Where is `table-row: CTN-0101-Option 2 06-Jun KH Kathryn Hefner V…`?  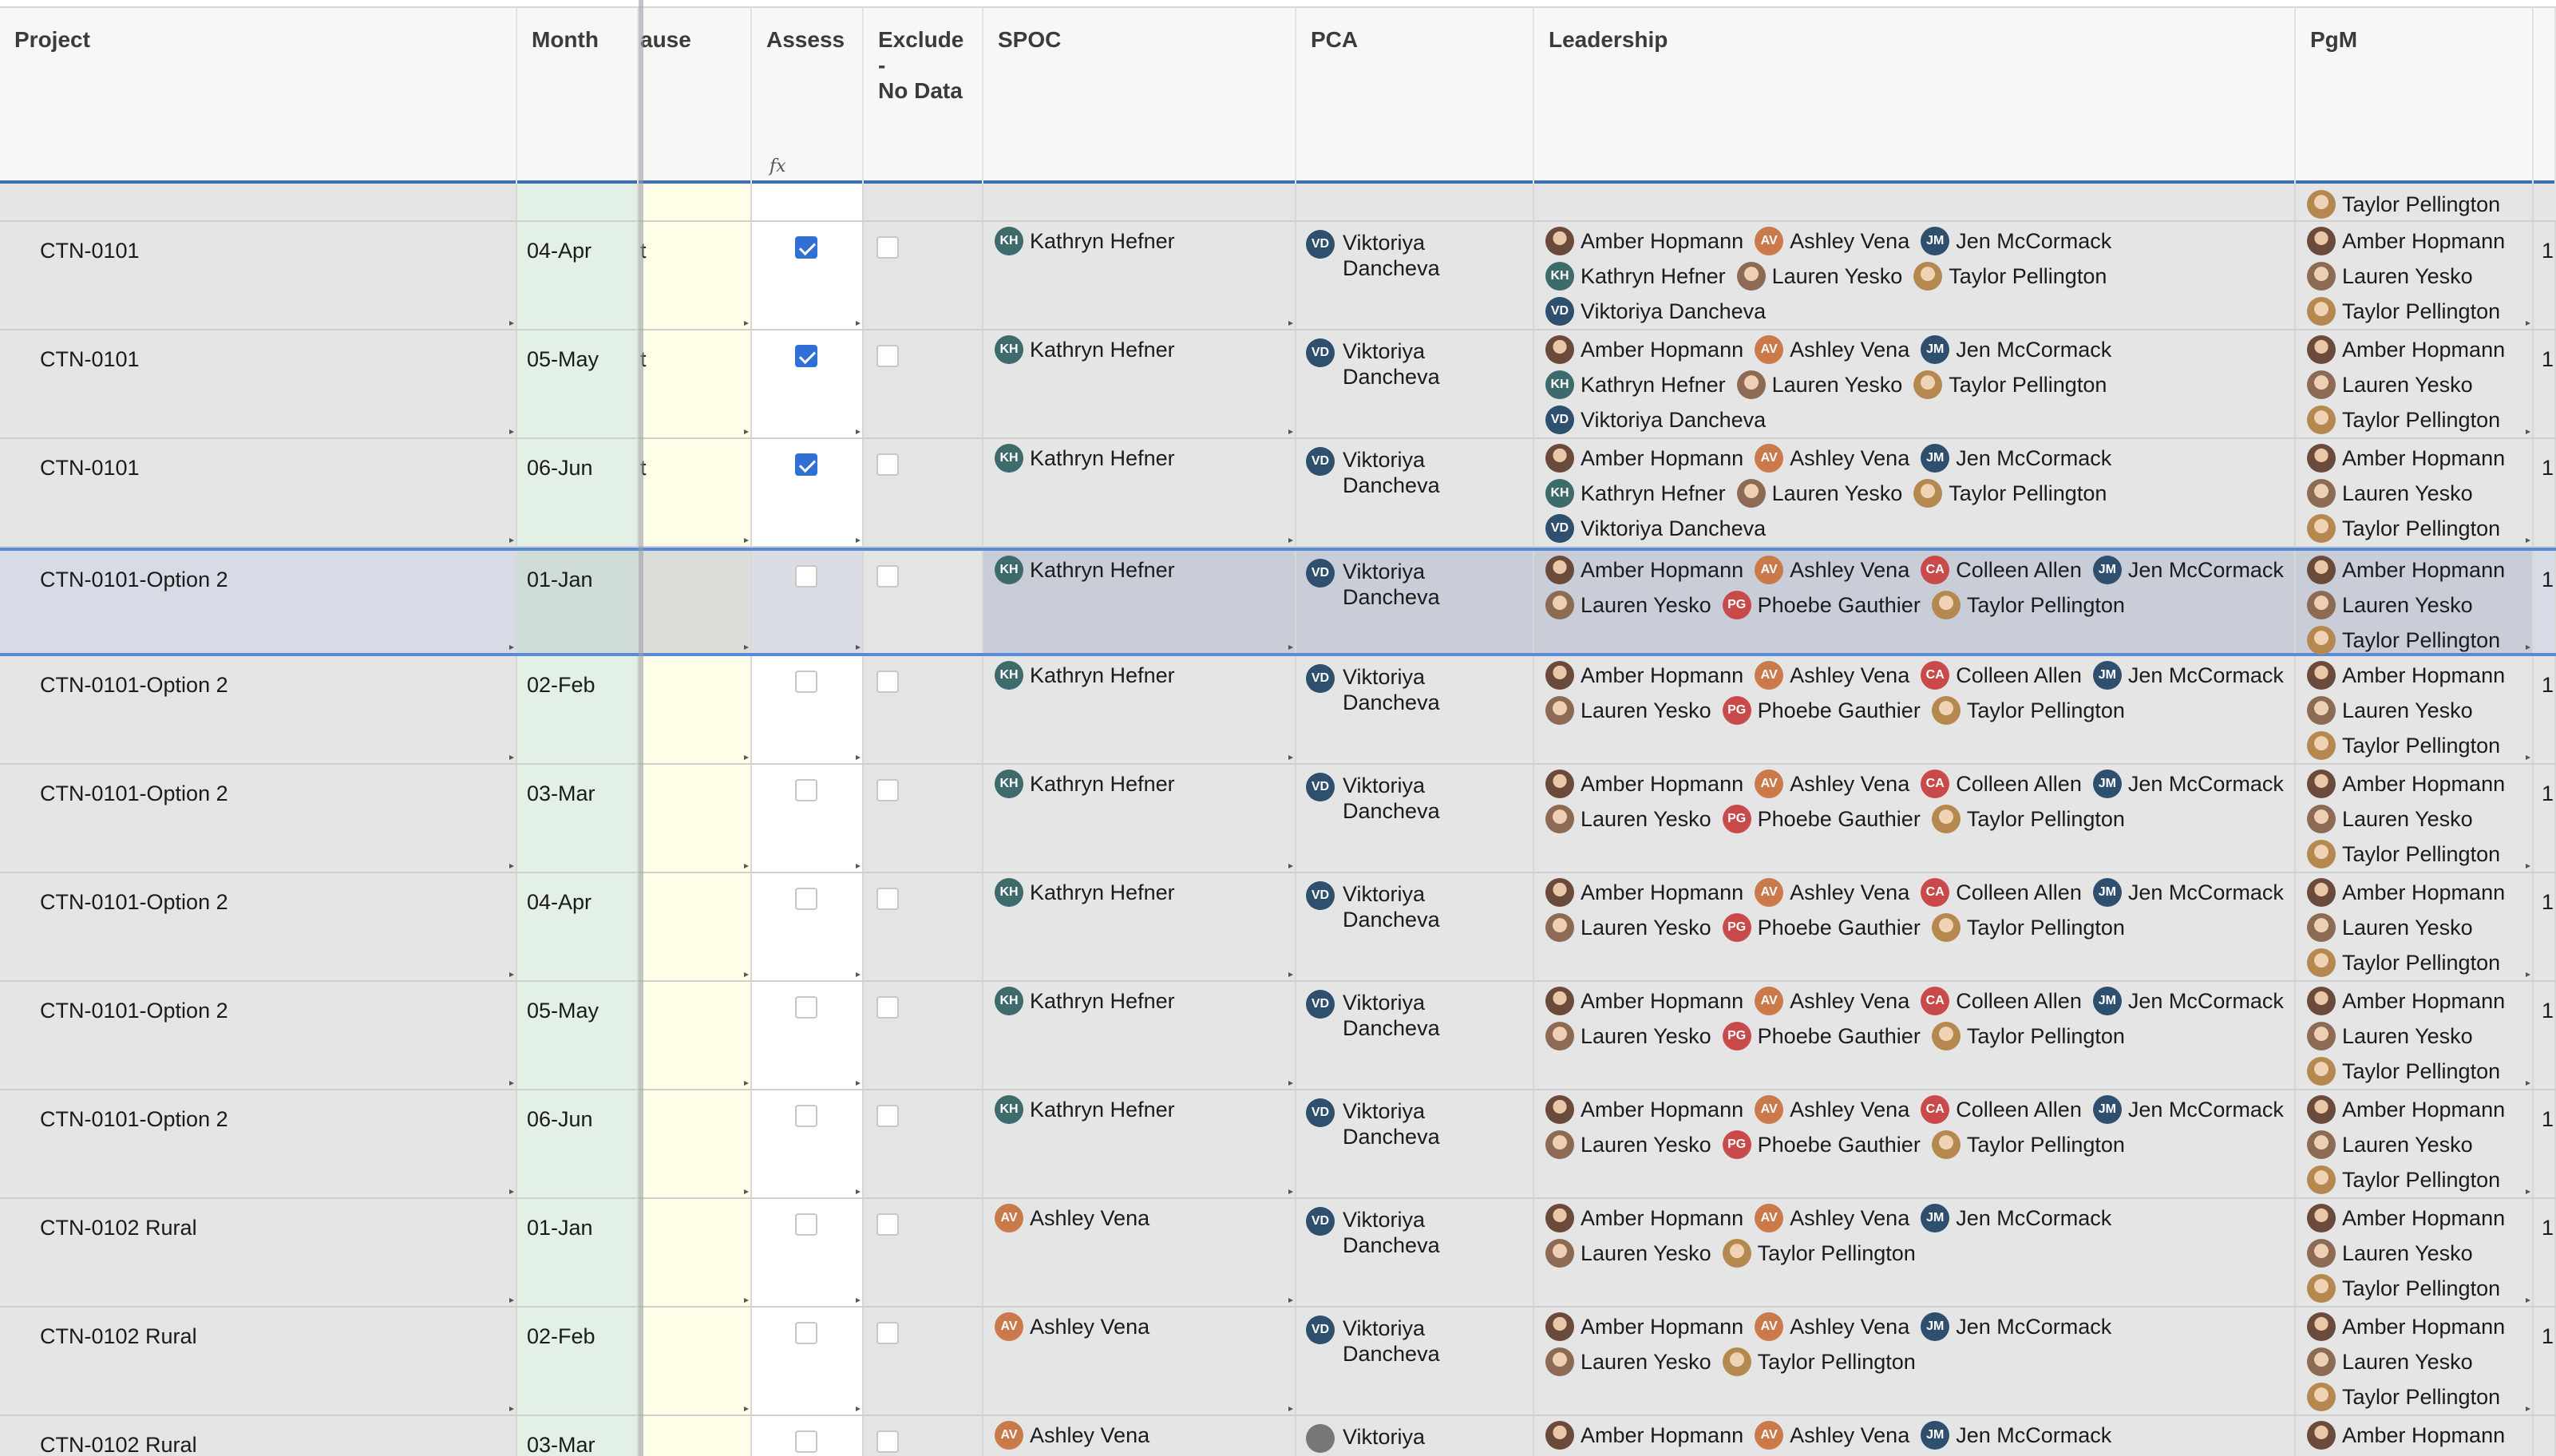
table-row: CTN-0101-Option 2 06-Jun KH Kathryn Hefner V… is located at coordinates (1278, 1144).